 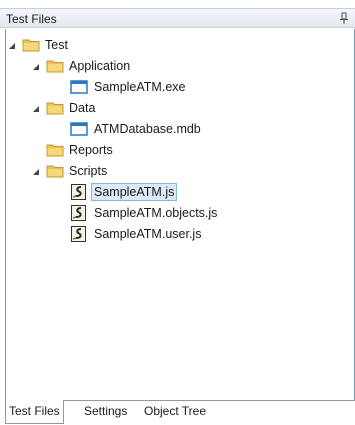 I want to click on panel-tabs: Test Files Settings Object Tree, so click(x=180, y=412).